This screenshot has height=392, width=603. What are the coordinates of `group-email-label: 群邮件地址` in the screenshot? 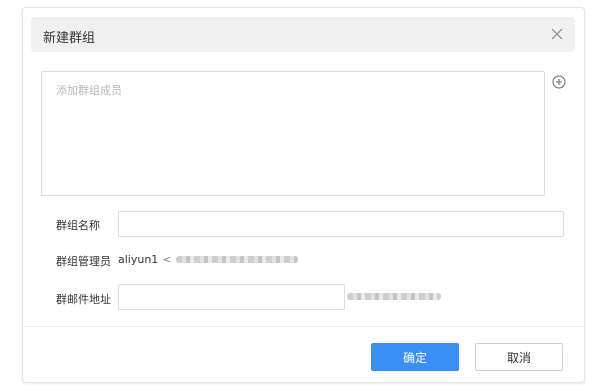 It's located at (83, 299).